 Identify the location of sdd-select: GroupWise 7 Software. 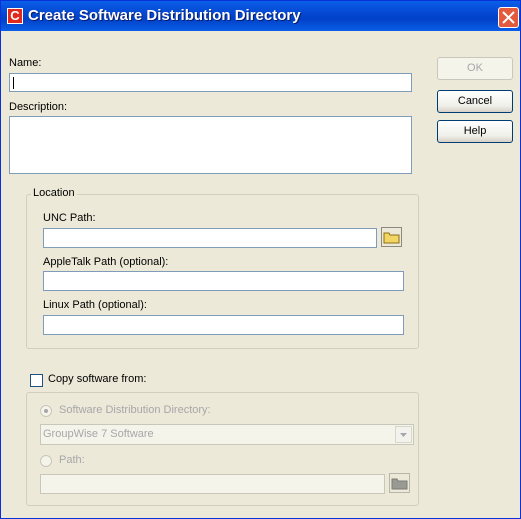
(227, 434).